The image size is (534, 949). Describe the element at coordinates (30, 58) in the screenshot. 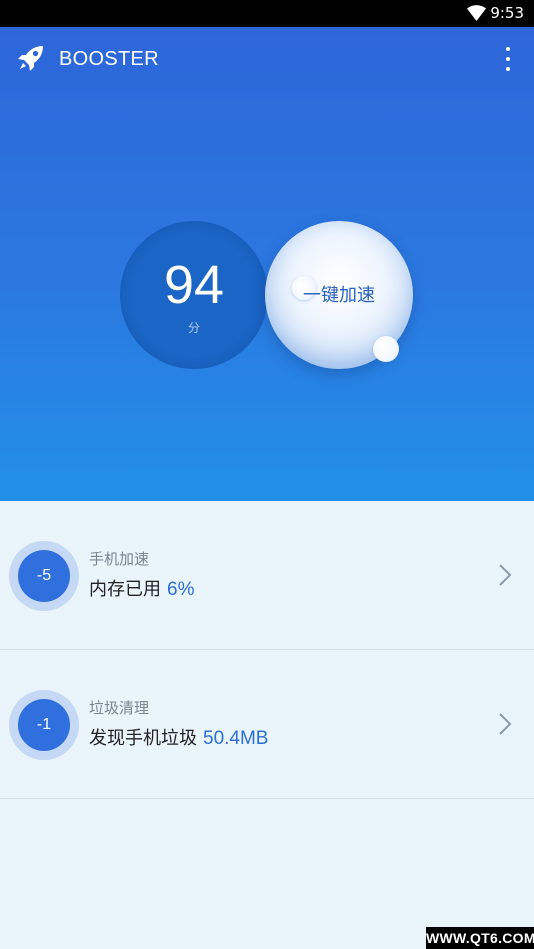

I see `rocket-icon` at that location.